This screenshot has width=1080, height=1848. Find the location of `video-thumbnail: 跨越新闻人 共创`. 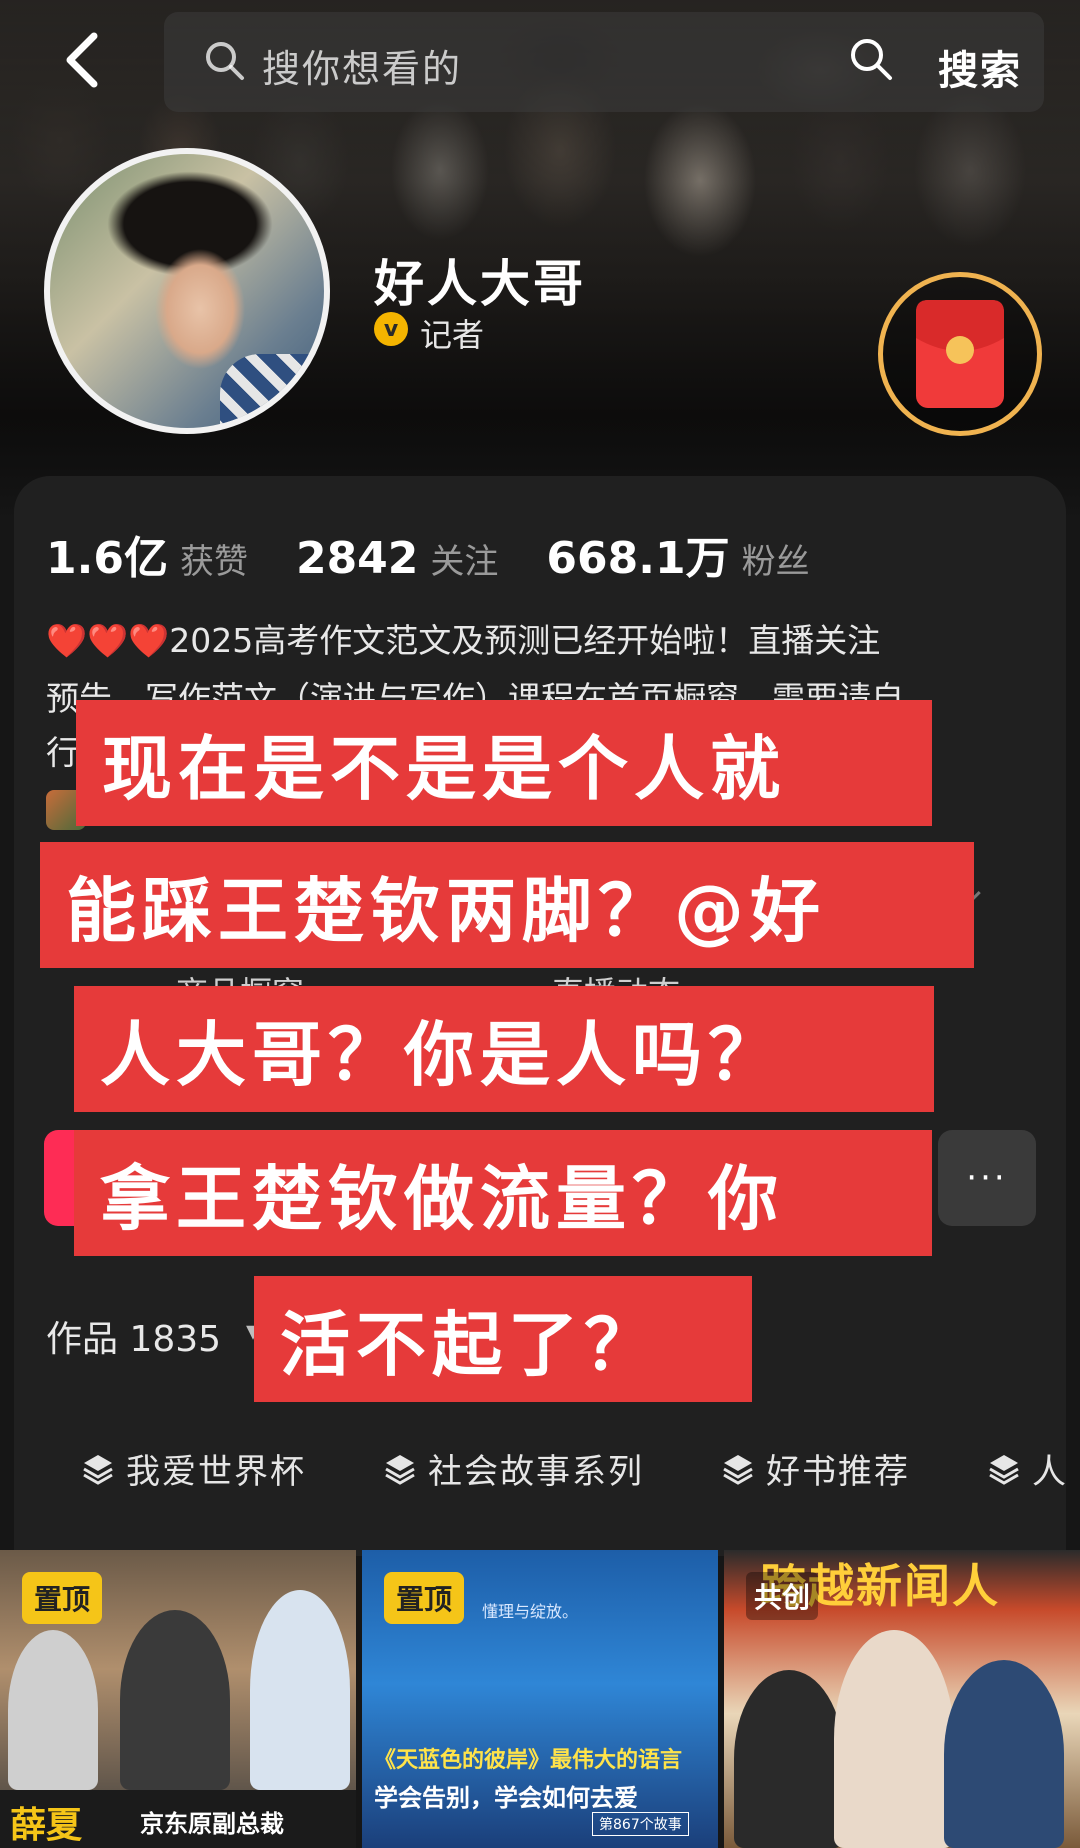

video-thumbnail: 跨越新闻人 共创 is located at coordinates (902, 1699).